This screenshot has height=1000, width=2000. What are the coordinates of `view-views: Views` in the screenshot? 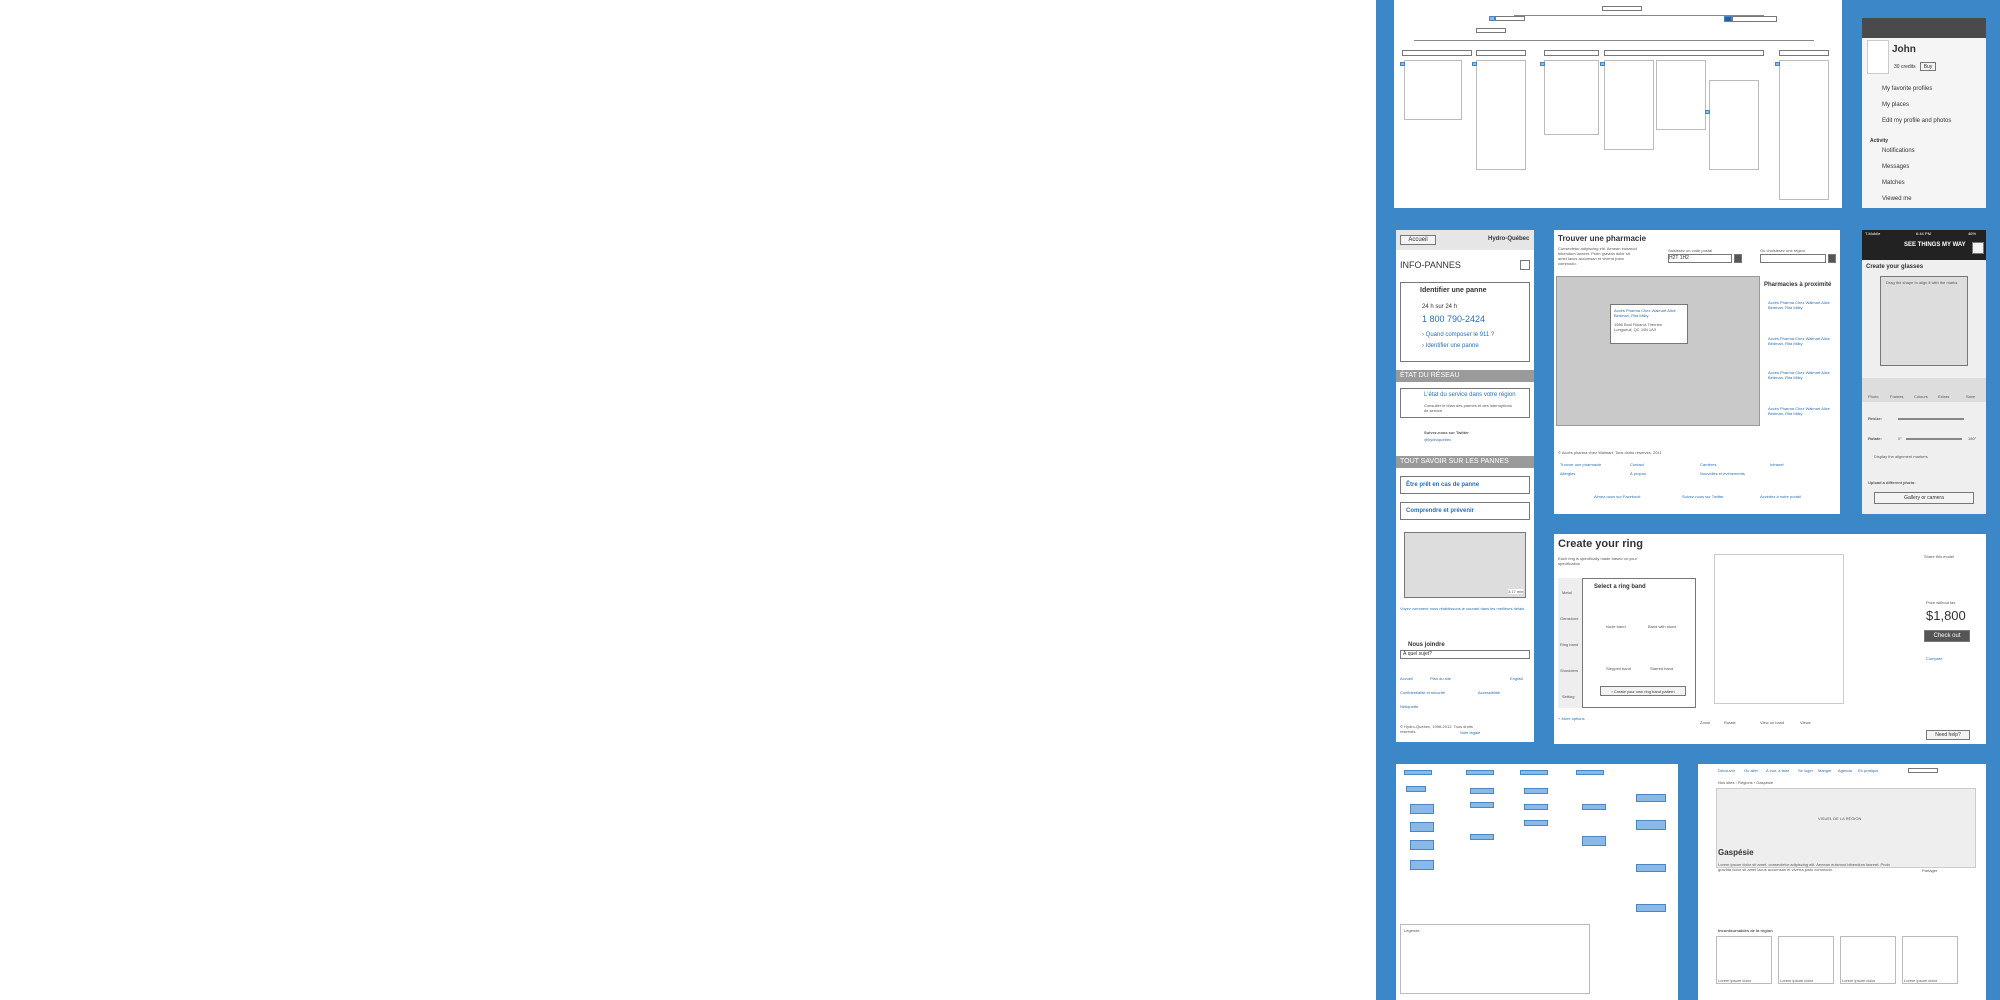 It's located at (1805, 722).